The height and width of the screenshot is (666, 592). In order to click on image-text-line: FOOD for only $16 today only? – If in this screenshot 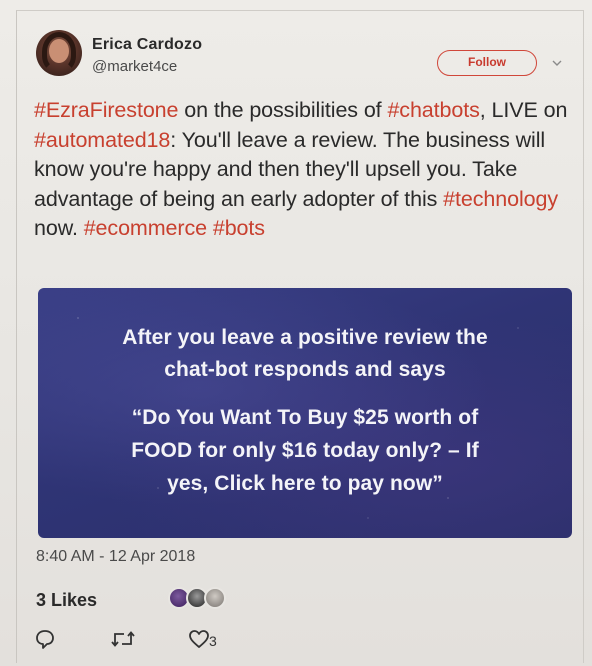, I will do `click(305, 450)`.